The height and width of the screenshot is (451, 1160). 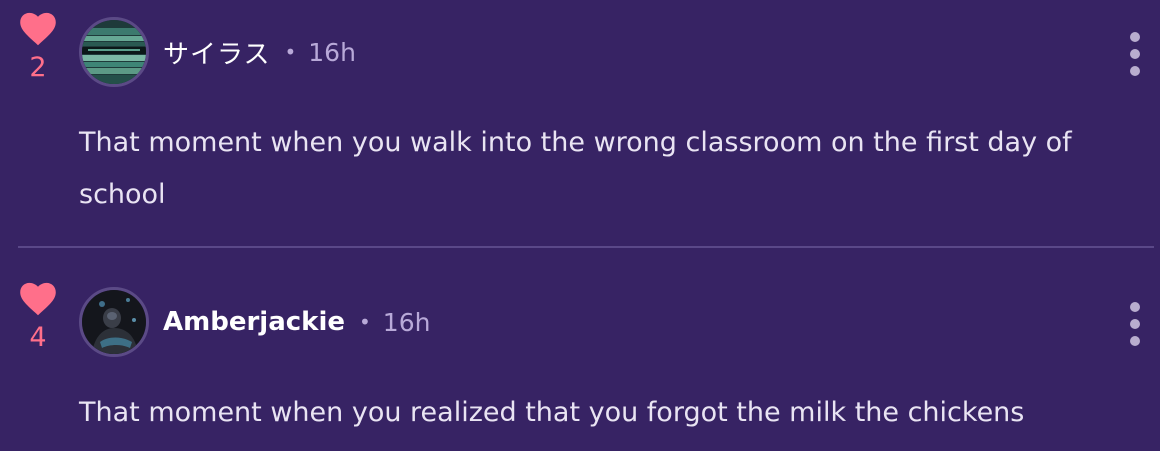 I want to click on username: Amberjackie, so click(x=254, y=322).